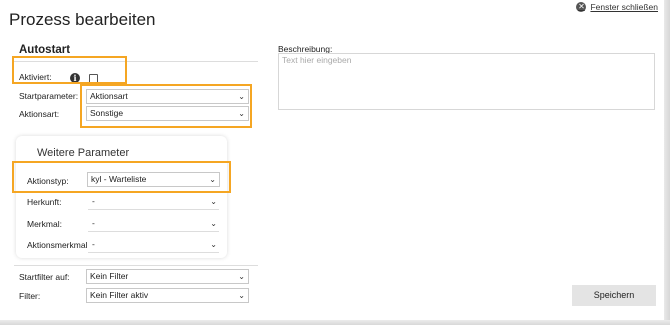 This screenshot has width=670, height=325. Describe the element at coordinates (57, 245) in the screenshot. I see `aktionsmerkmal-label: Aktionsmerkmal` at that location.